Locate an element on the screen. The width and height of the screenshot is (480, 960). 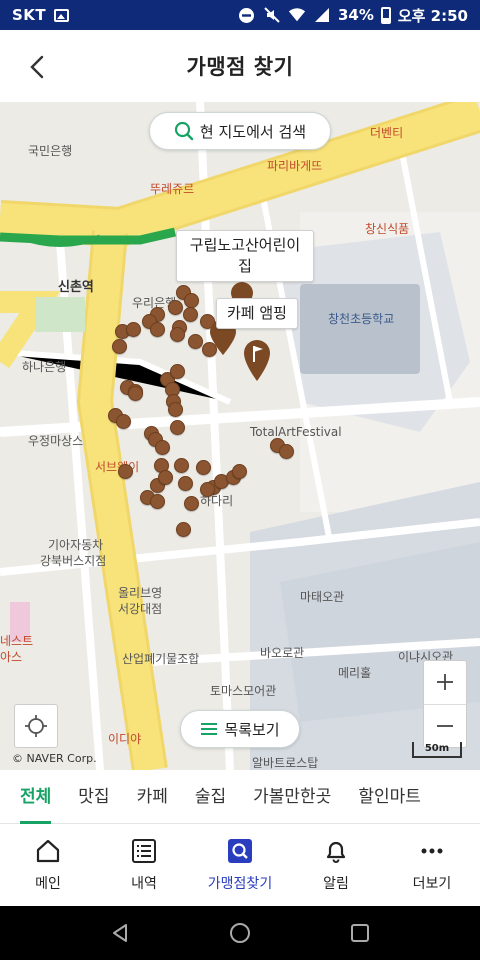
system-back-button is located at coordinates (120, 933).